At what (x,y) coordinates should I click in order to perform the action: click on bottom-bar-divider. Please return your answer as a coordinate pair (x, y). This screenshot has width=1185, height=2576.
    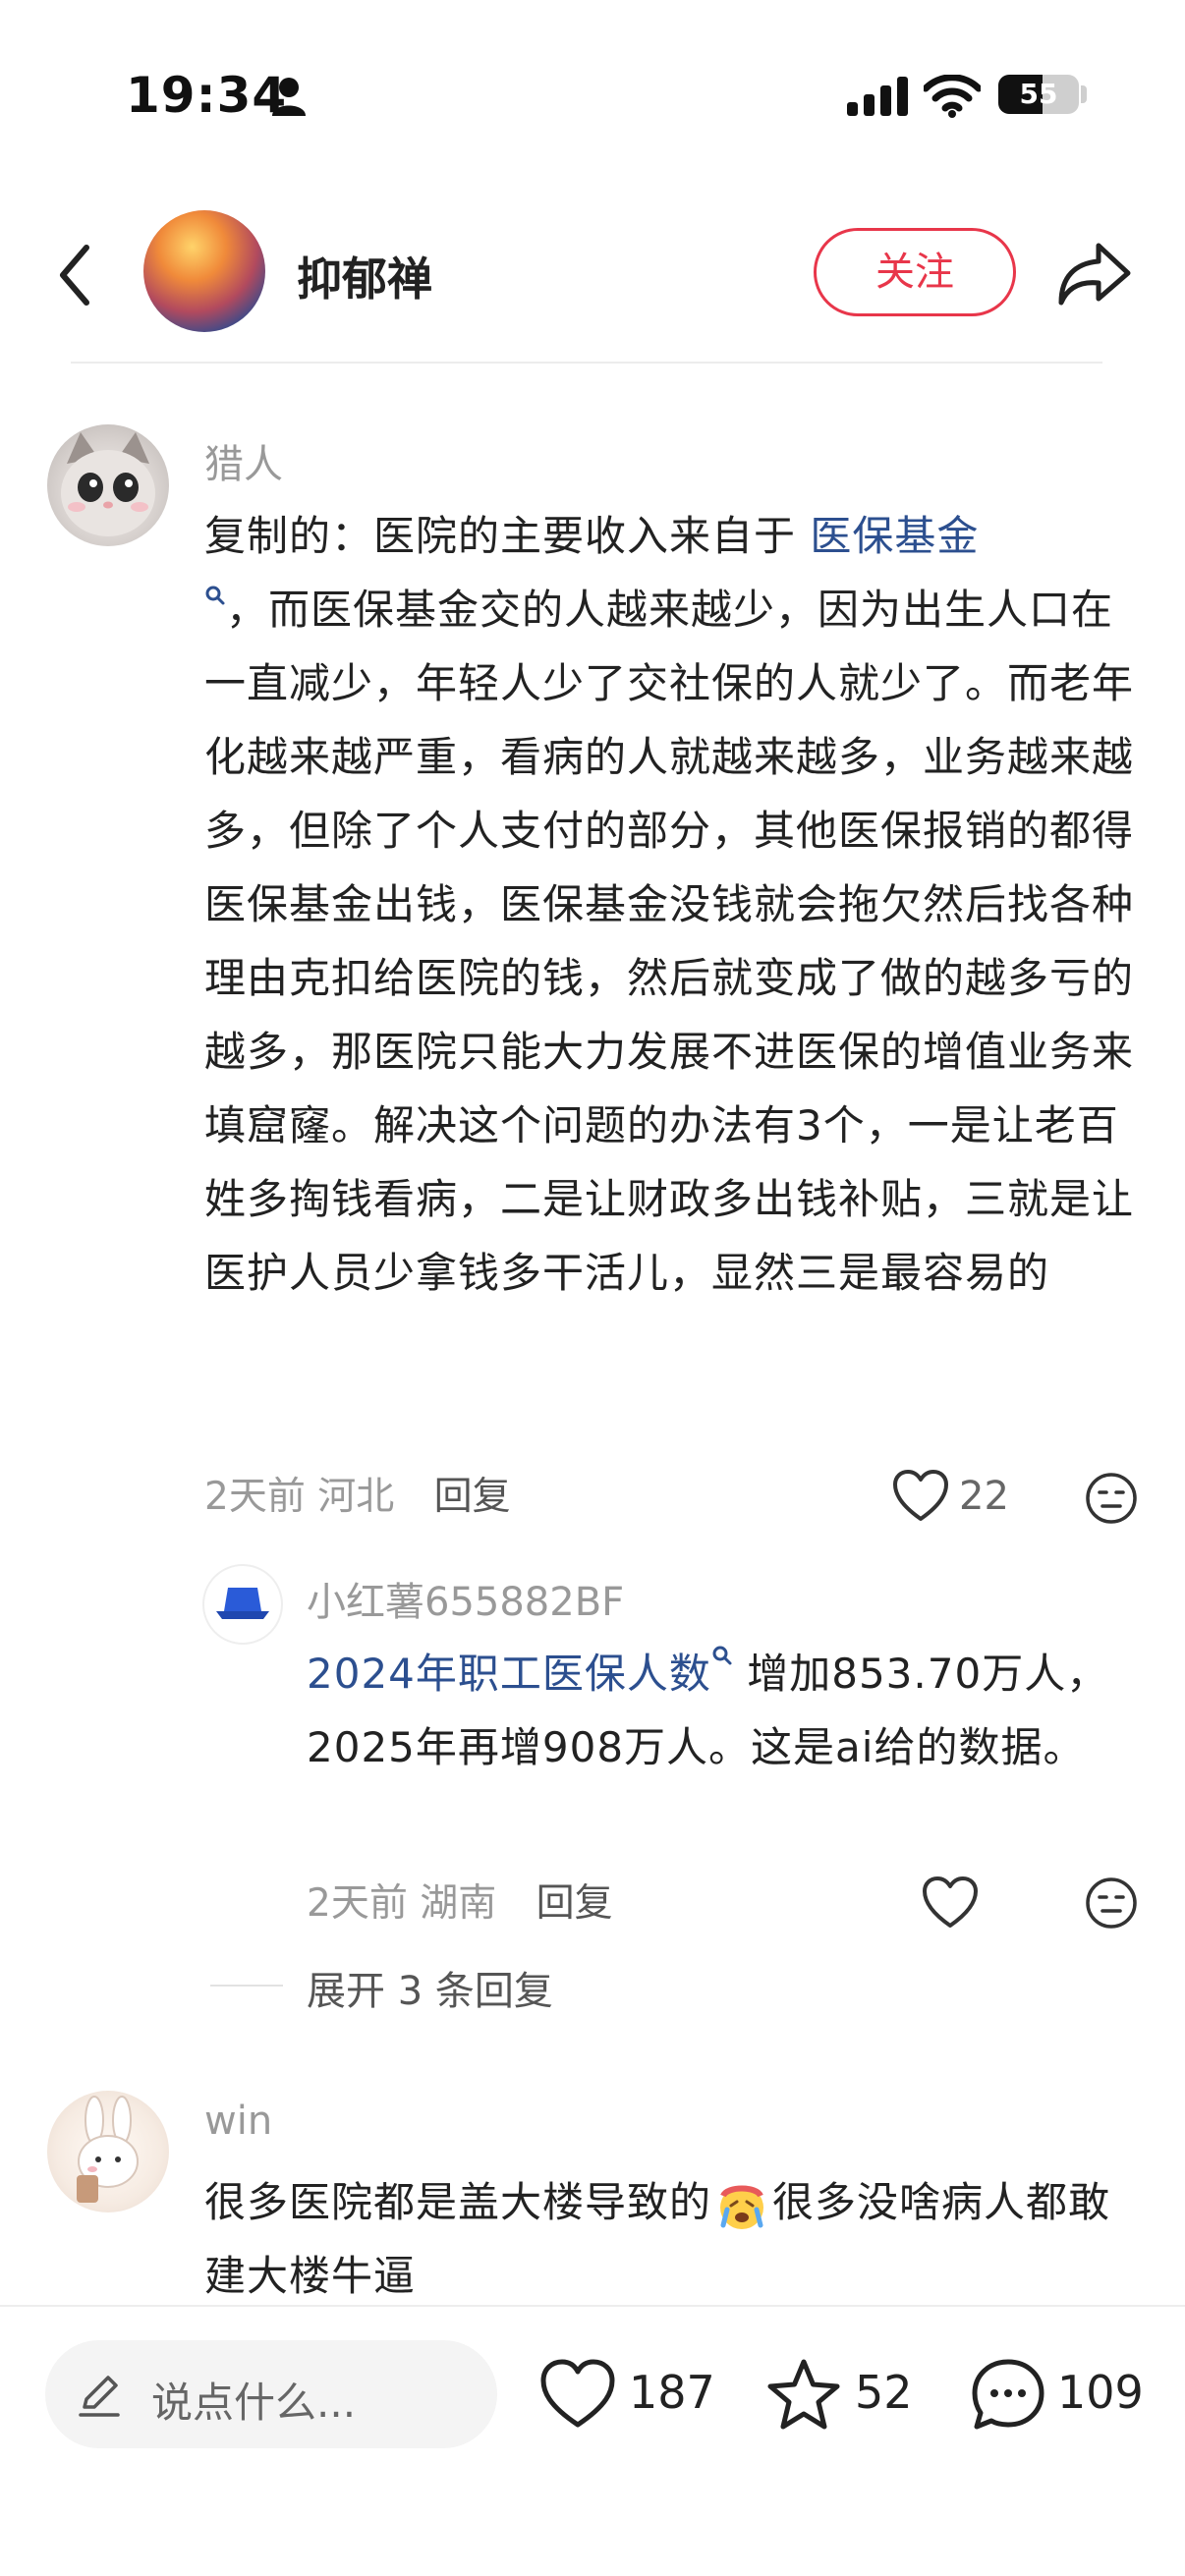
    Looking at the image, I should click on (592, 2306).